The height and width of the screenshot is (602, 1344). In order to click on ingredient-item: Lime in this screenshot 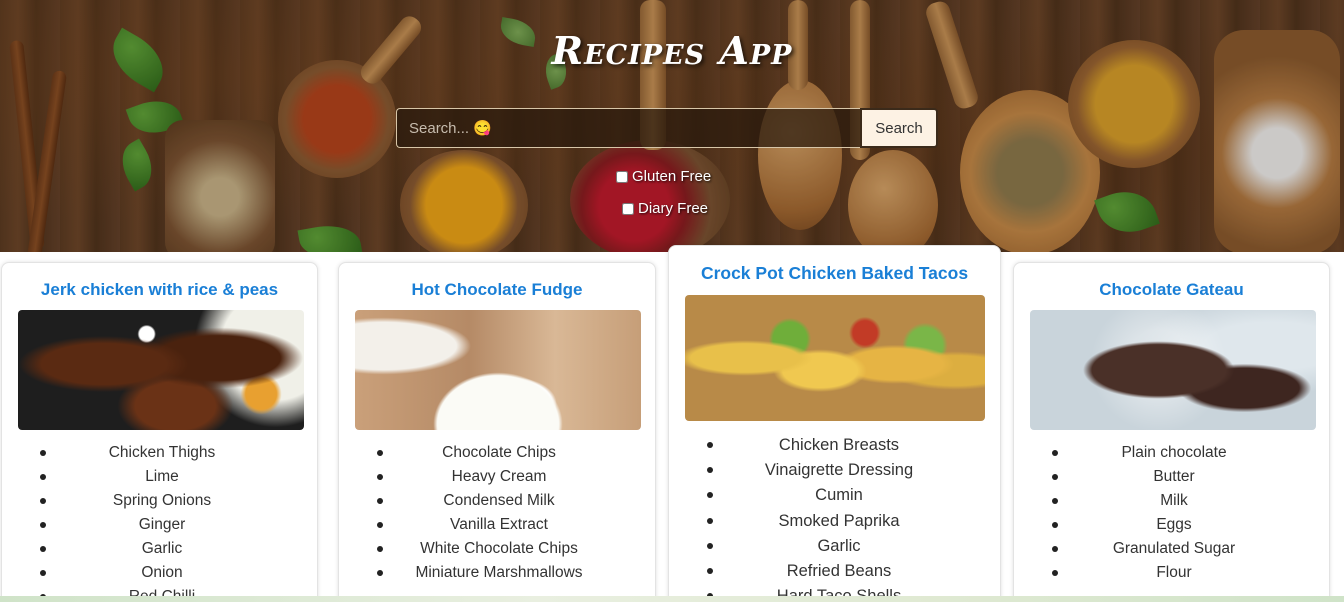, I will do `click(162, 477)`.